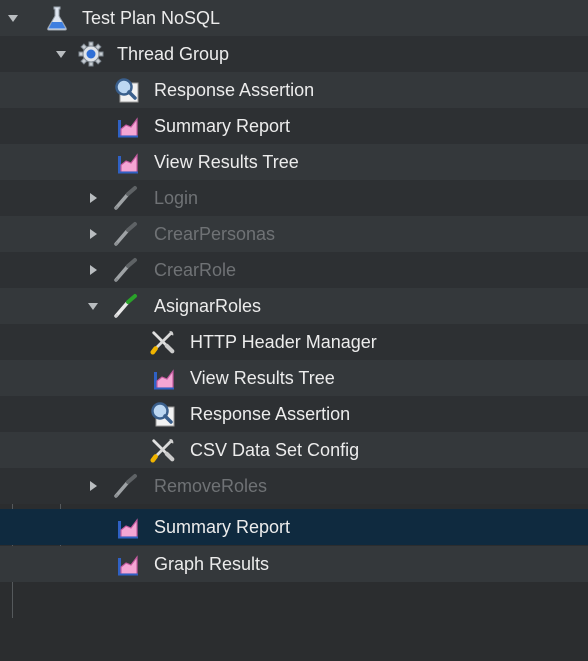 Image resolution: width=588 pixels, height=661 pixels. Describe the element at coordinates (215, 234) in the screenshot. I see `tree-node-label: CrearPersonas` at that location.